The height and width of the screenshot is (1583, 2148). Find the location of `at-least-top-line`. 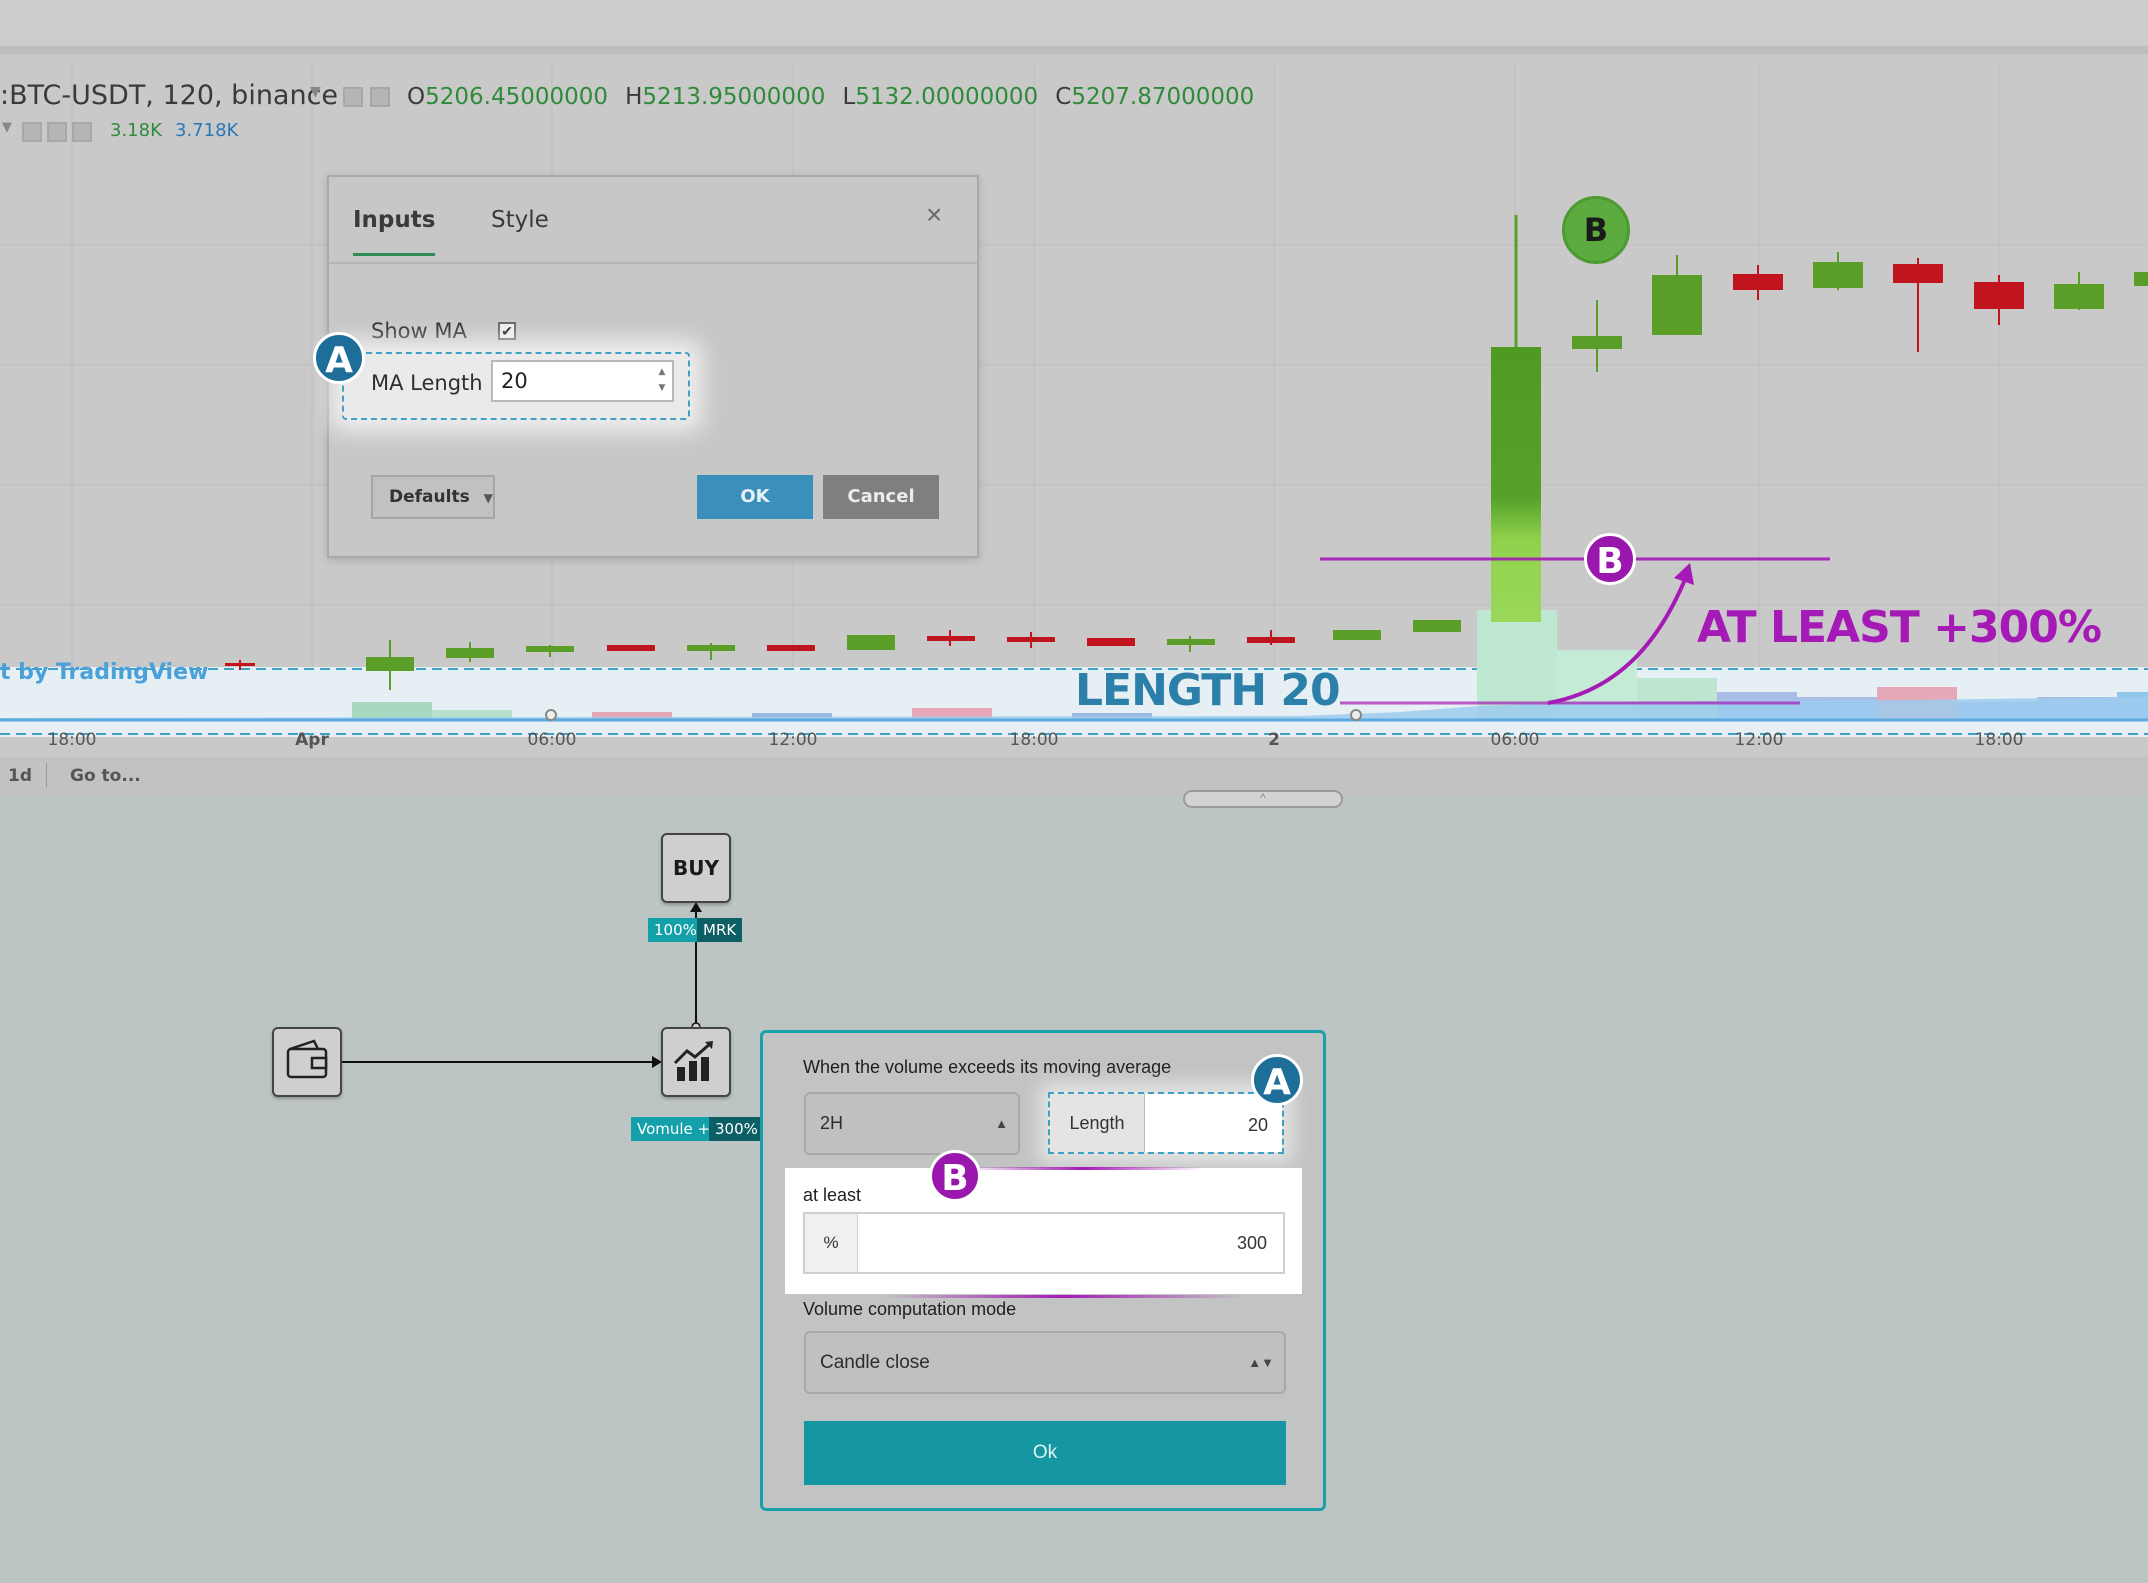

at-least-top-line is located at coordinates (1083, 1168).